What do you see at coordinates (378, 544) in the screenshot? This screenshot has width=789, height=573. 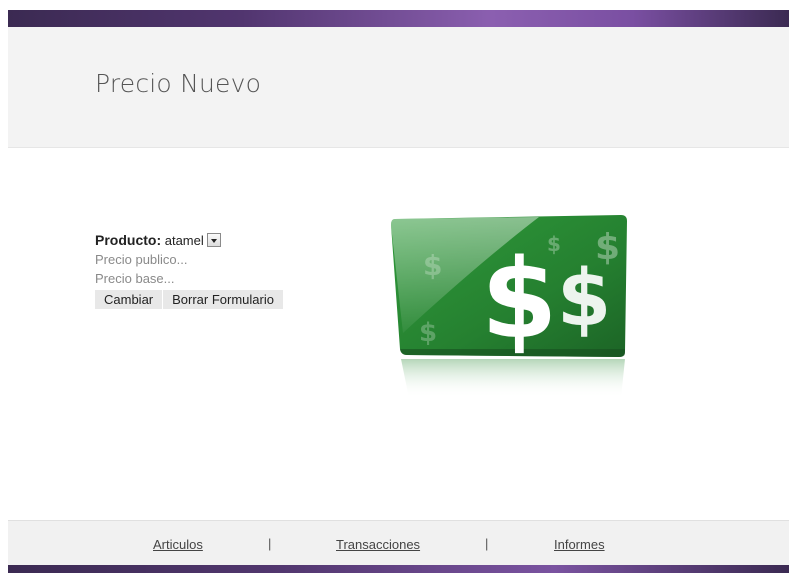 I see `nav-link-transacciones: Transacciones` at bounding box center [378, 544].